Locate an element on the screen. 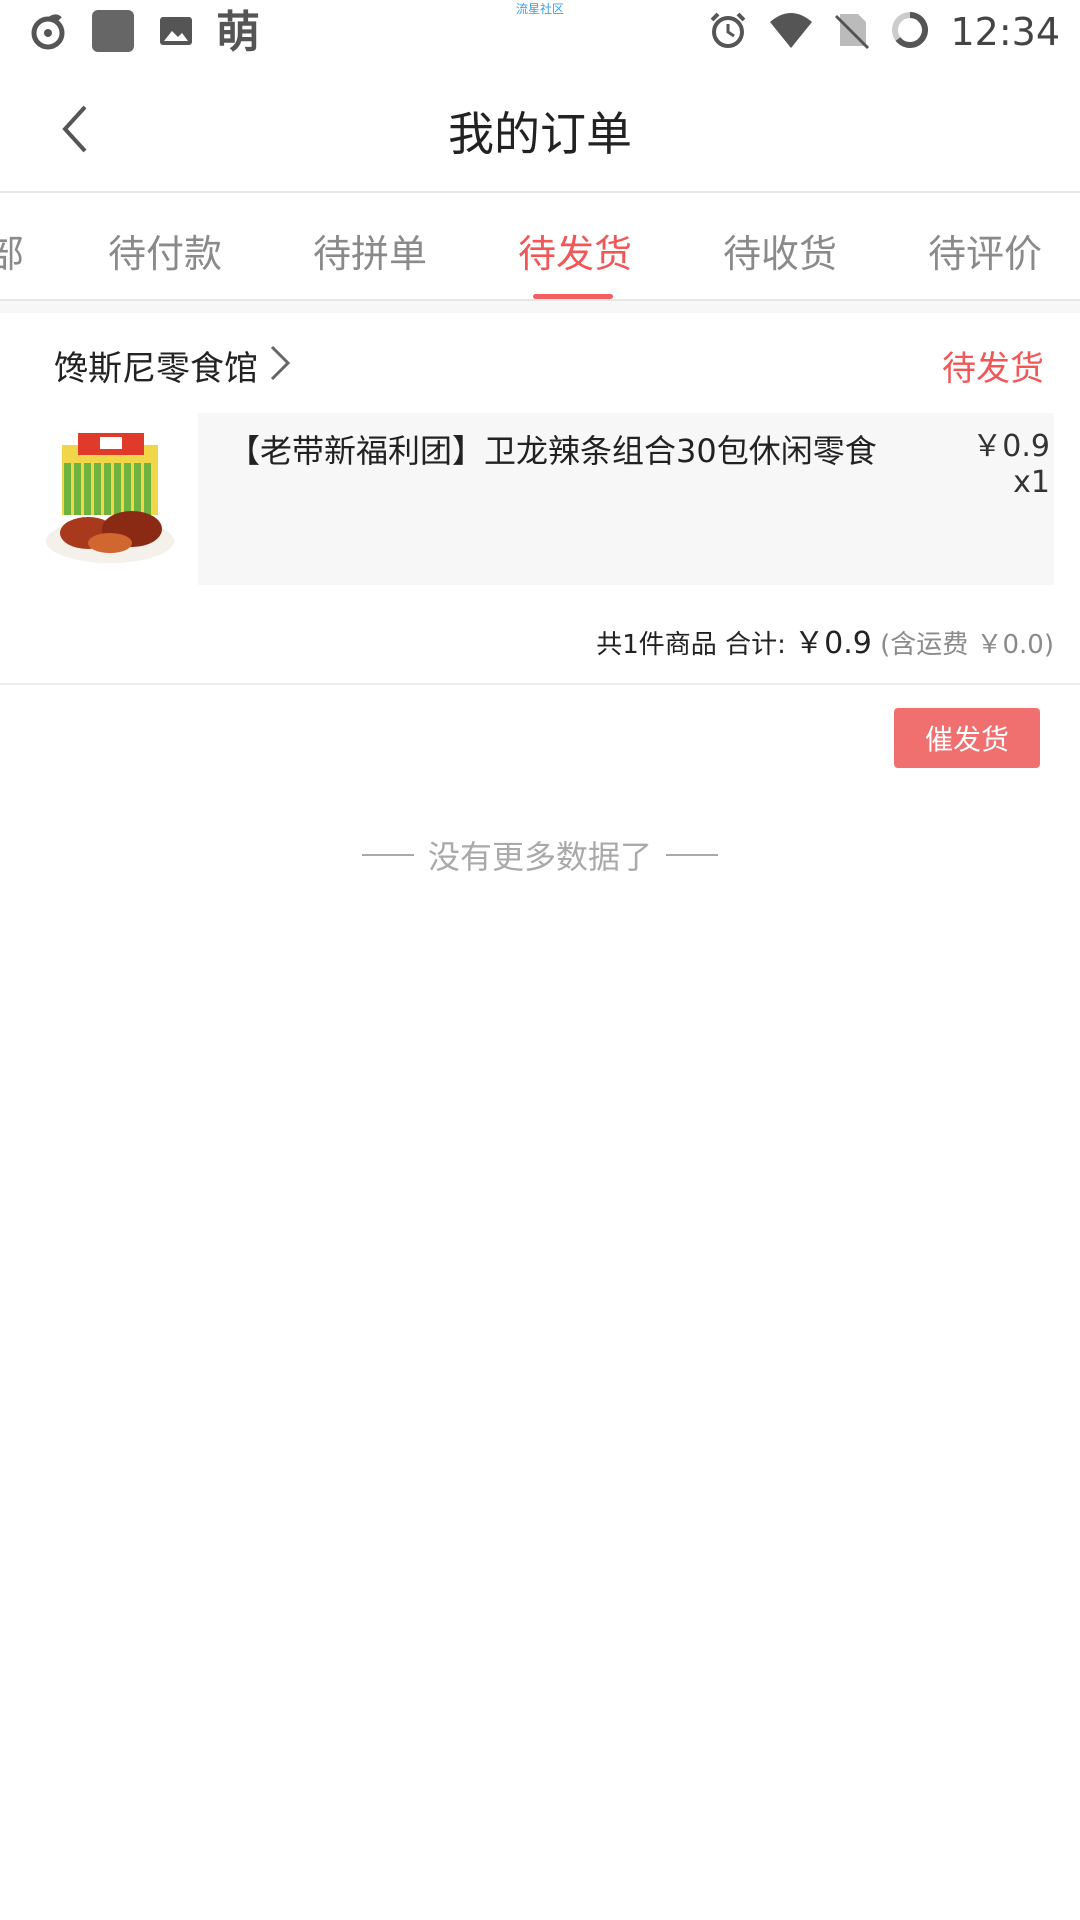 Image resolution: width=1080 pixels, height=1920 pixels. alarm-icon is located at coordinates (728, 32).